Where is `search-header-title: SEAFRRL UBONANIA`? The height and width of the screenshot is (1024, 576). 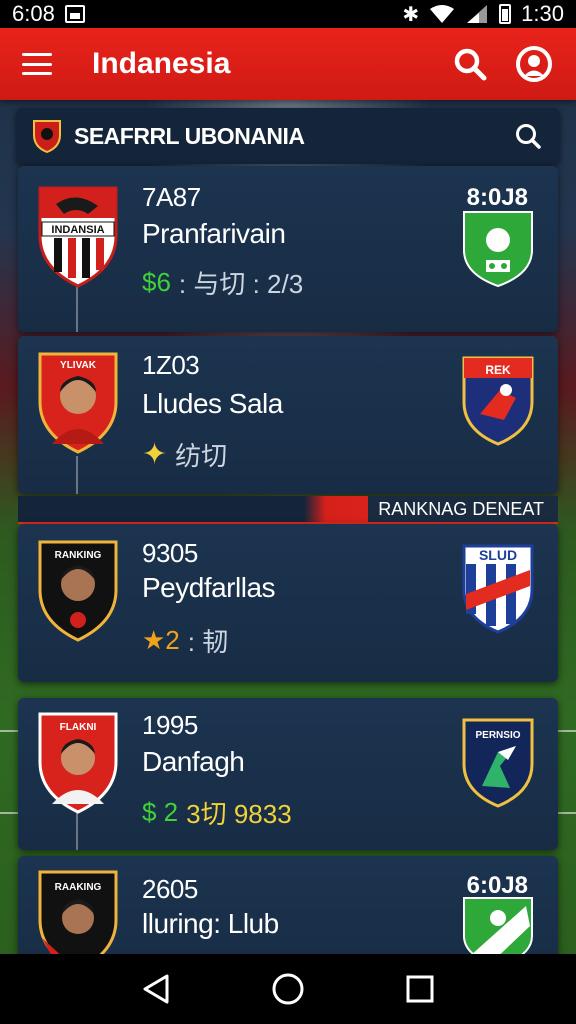 search-header-title: SEAFRRL UBONANIA is located at coordinates (189, 135).